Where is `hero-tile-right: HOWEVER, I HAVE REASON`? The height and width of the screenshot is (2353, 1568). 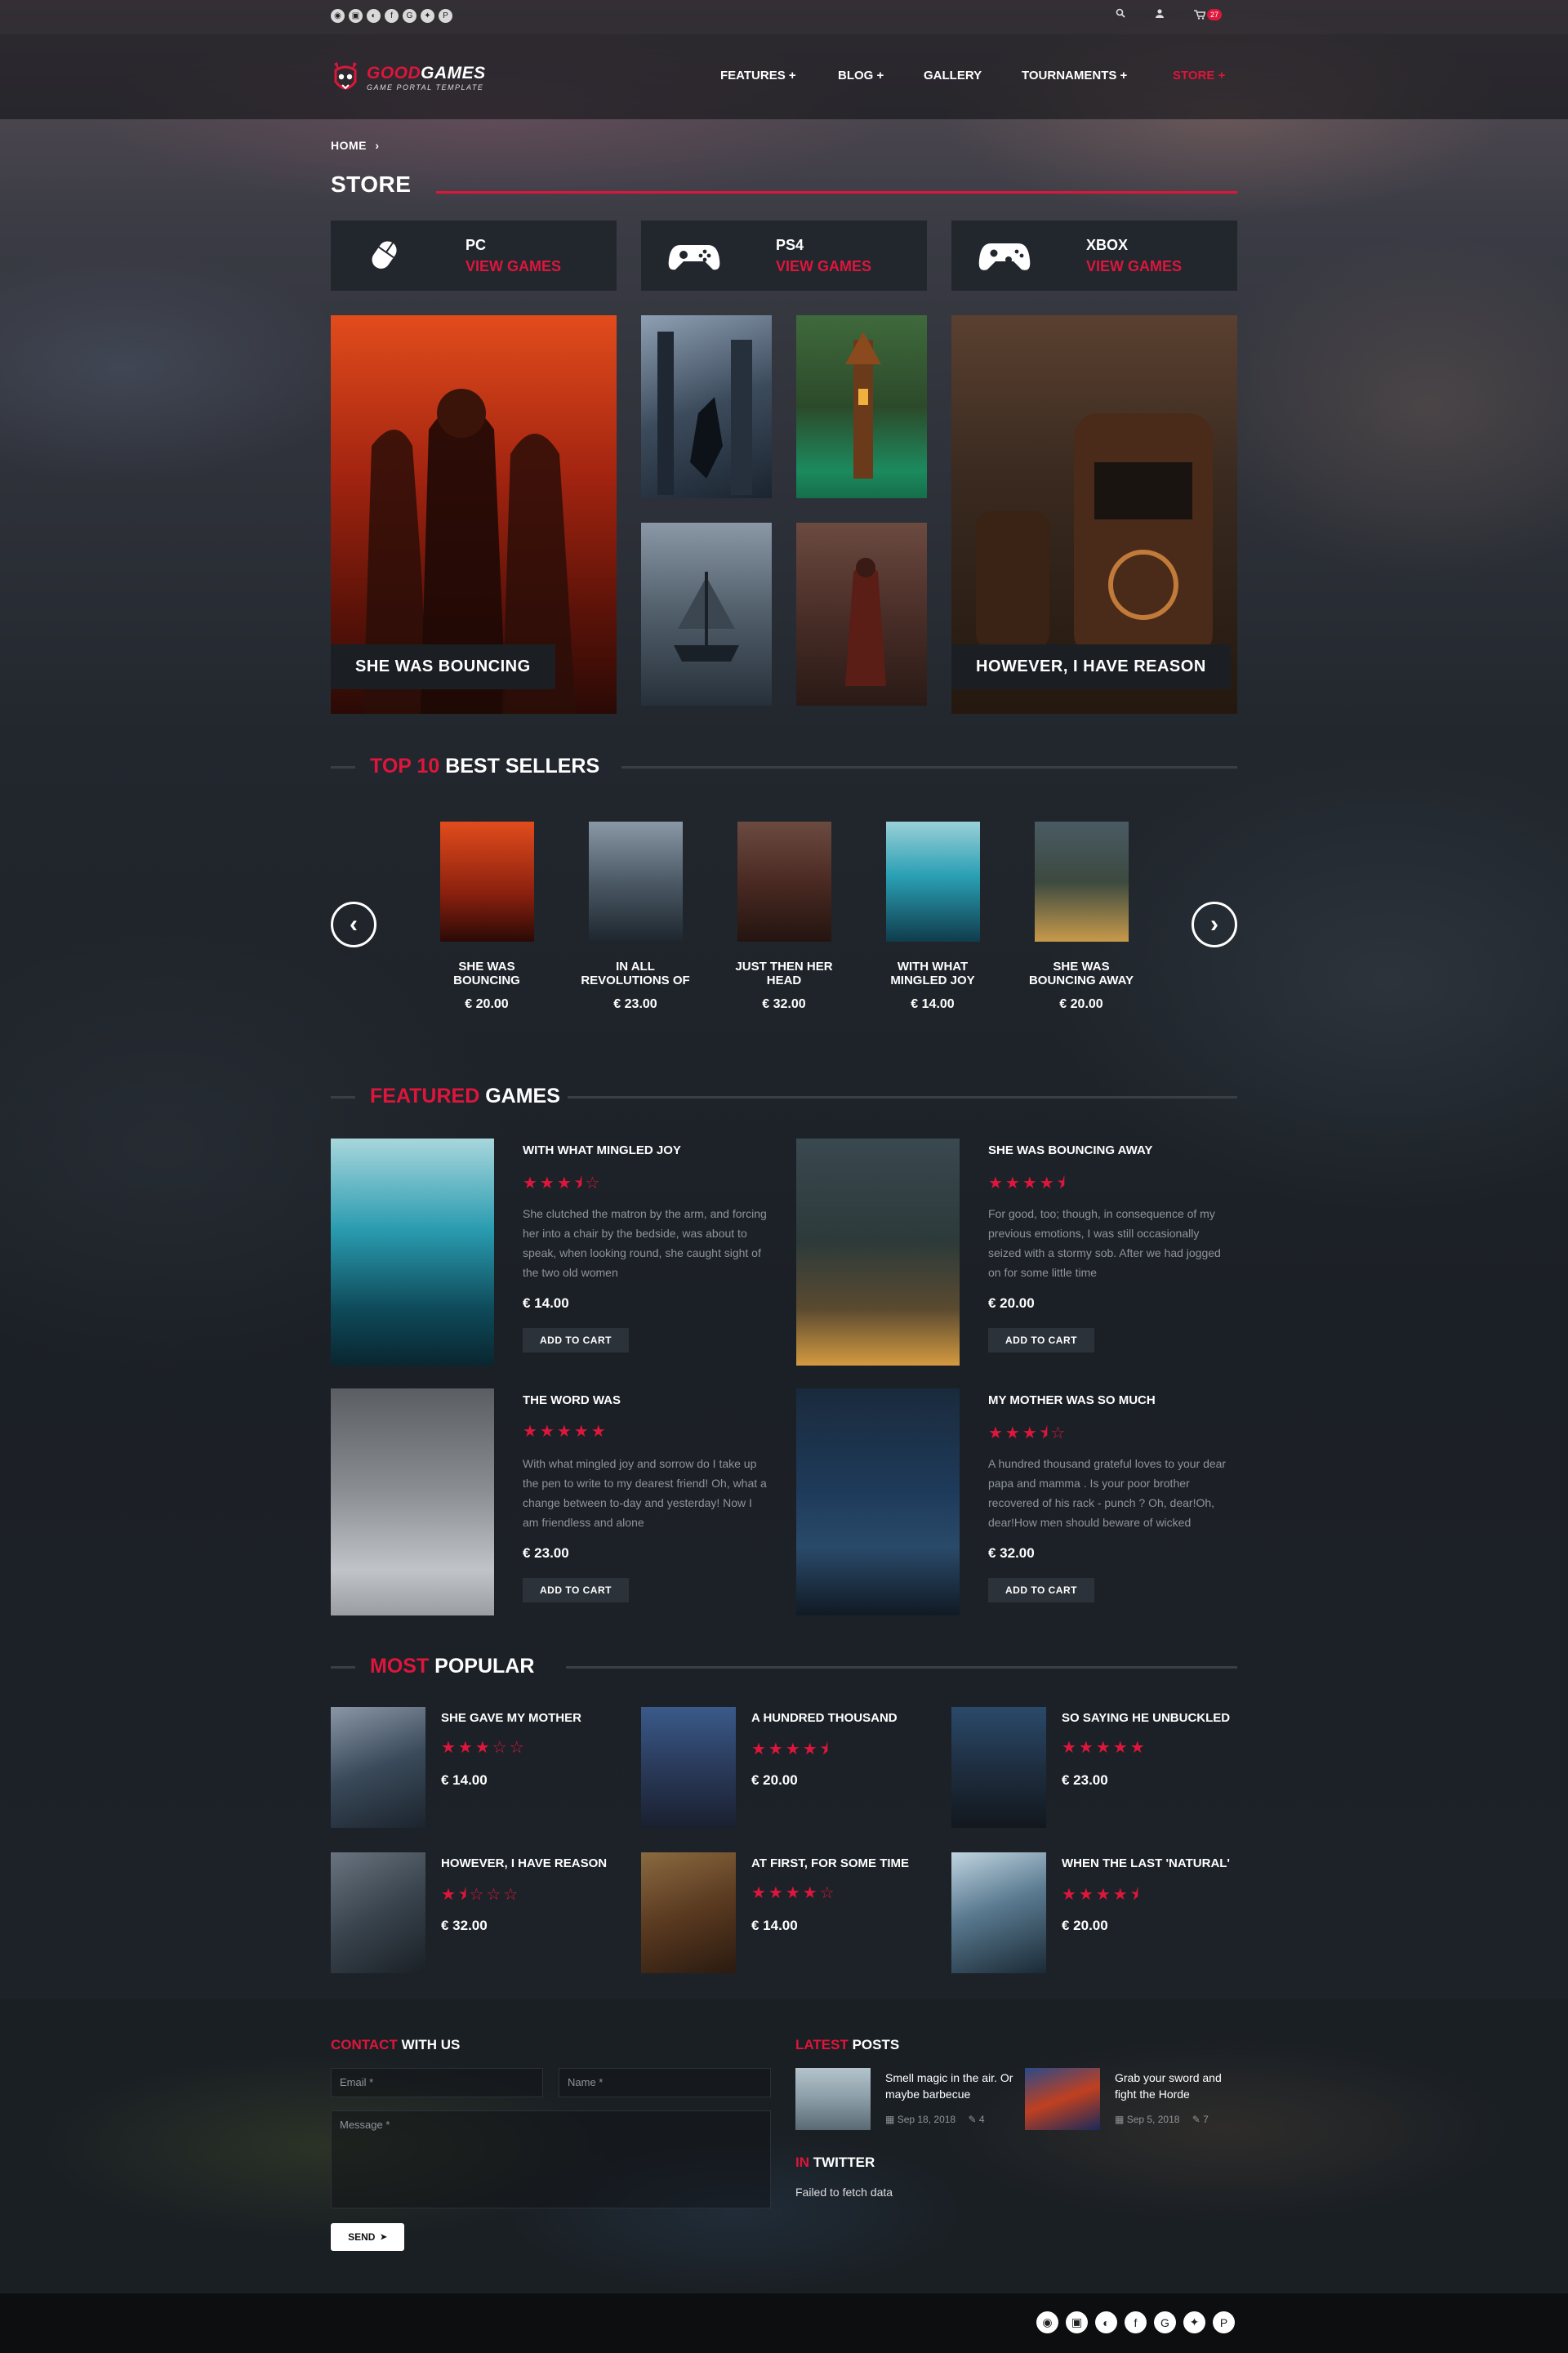 hero-tile-right: HOWEVER, I HAVE REASON is located at coordinates (1094, 514).